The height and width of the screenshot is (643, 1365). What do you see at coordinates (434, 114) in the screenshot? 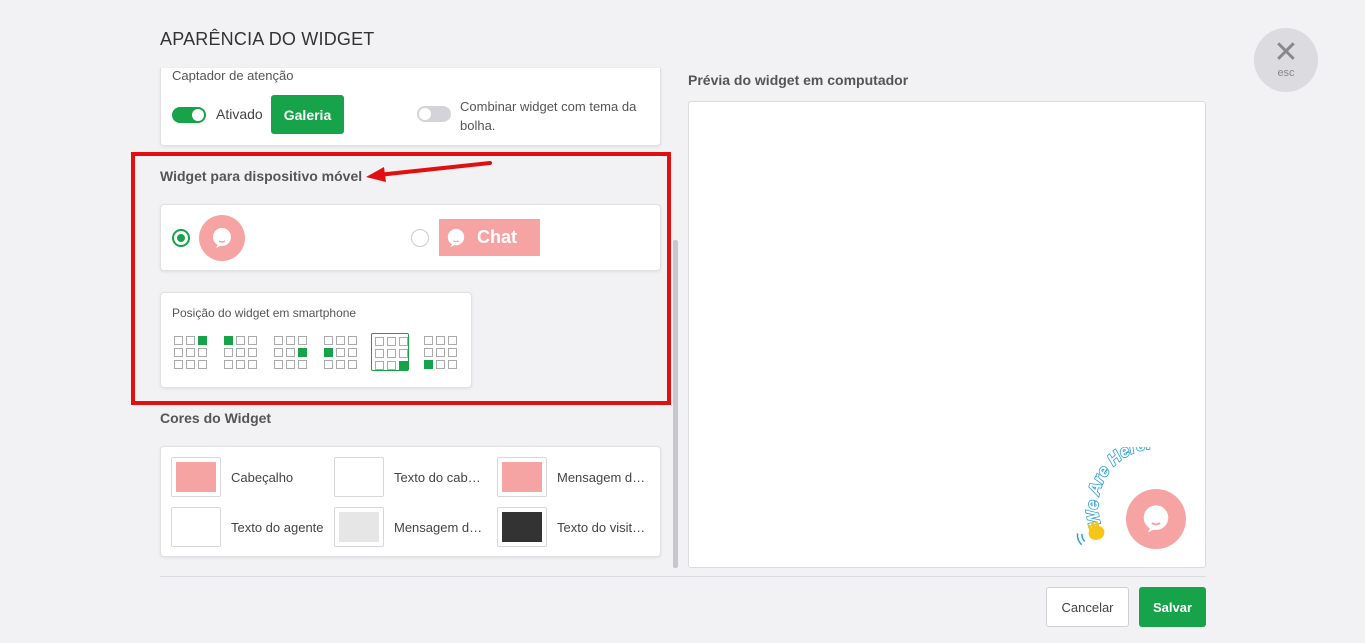
I see `combine-theme-toggle` at bounding box center [434, 114].